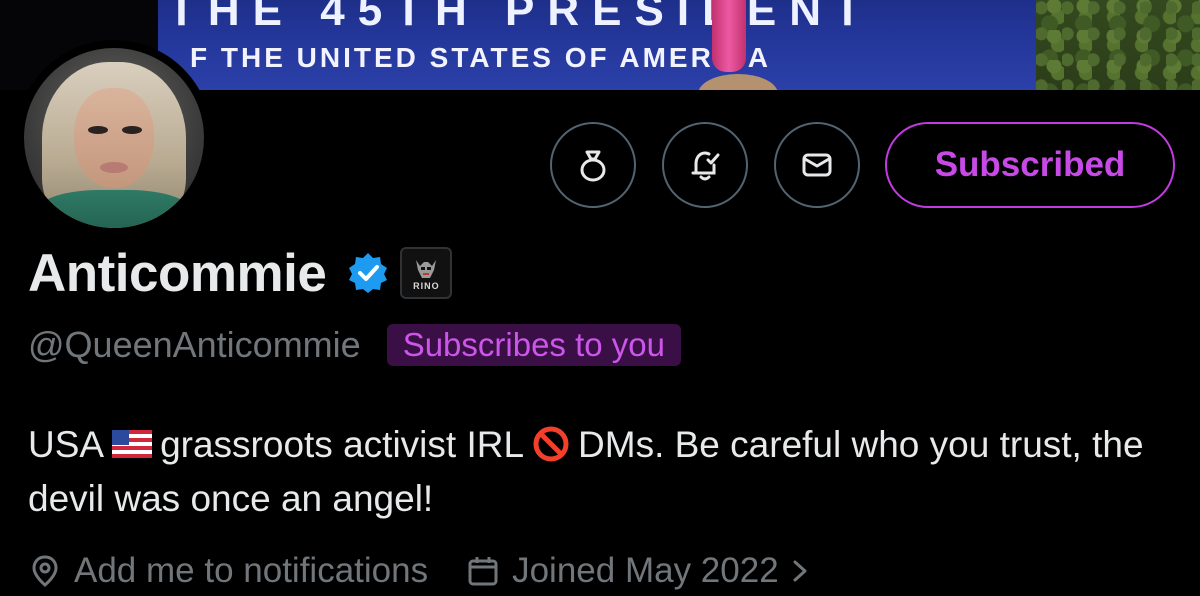 The height and width of the screenshot is (596, 1200). Describe the element at coordinates (438, 571) in the screenshot. I see `profile-meta: Add me to notifications Joined May 2022` at that location.